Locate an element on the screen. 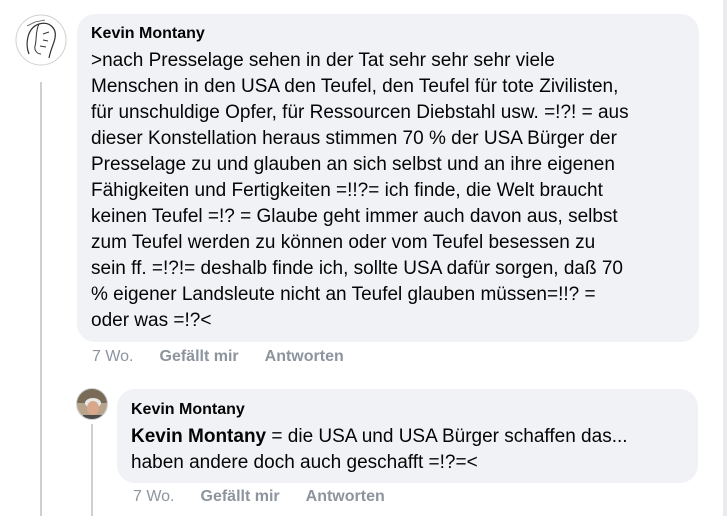 This screenshot has height=516, width=727. sketch-face-avatar-icon is located at coordinates (41, 40).